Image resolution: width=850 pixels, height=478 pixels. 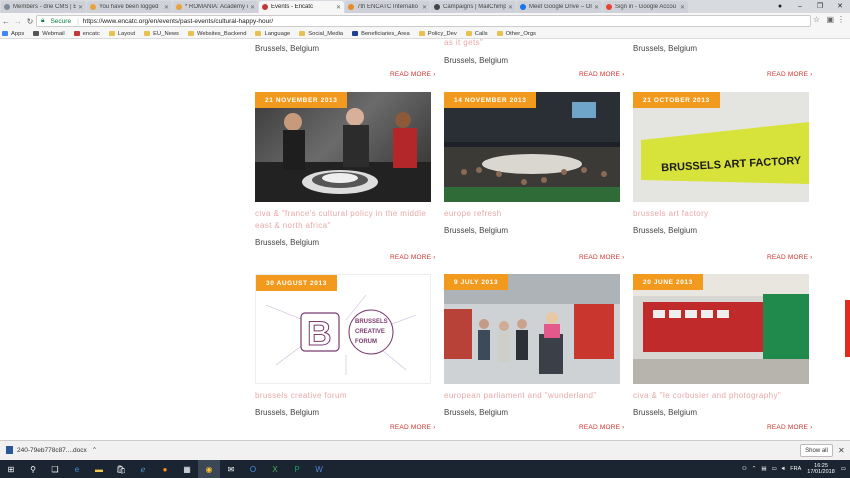 I want to click on task-view-icon: ❑, so click(x=55, y=469).